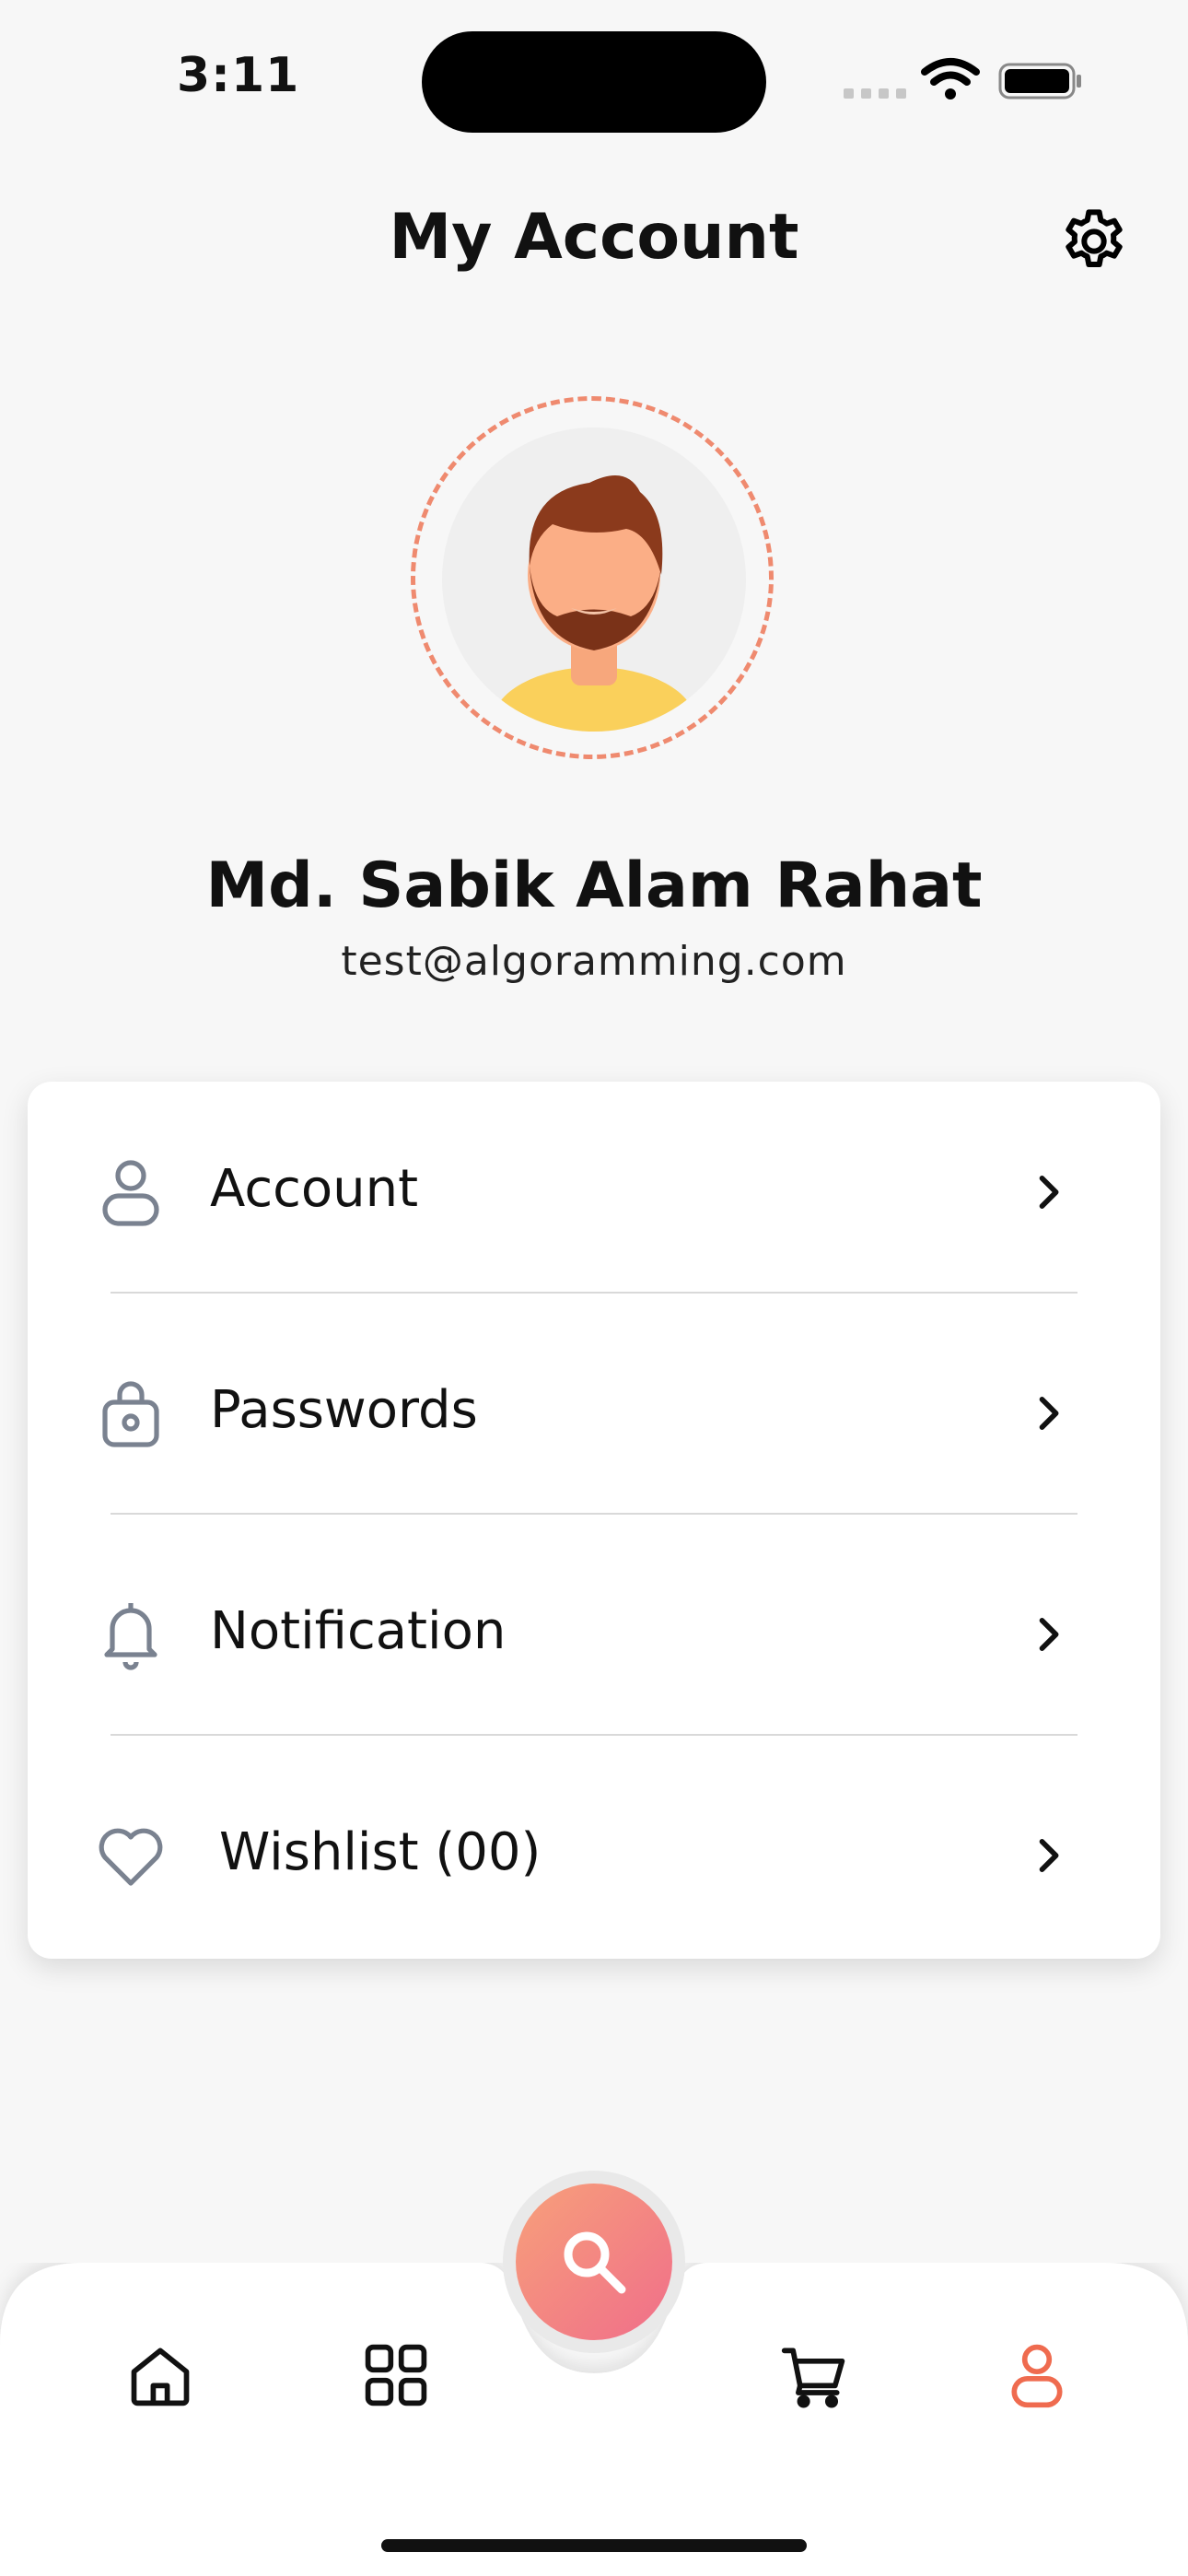 This screenshot has height=2576, width=1188. I want to click on grid-icon, so click(396, 2375).